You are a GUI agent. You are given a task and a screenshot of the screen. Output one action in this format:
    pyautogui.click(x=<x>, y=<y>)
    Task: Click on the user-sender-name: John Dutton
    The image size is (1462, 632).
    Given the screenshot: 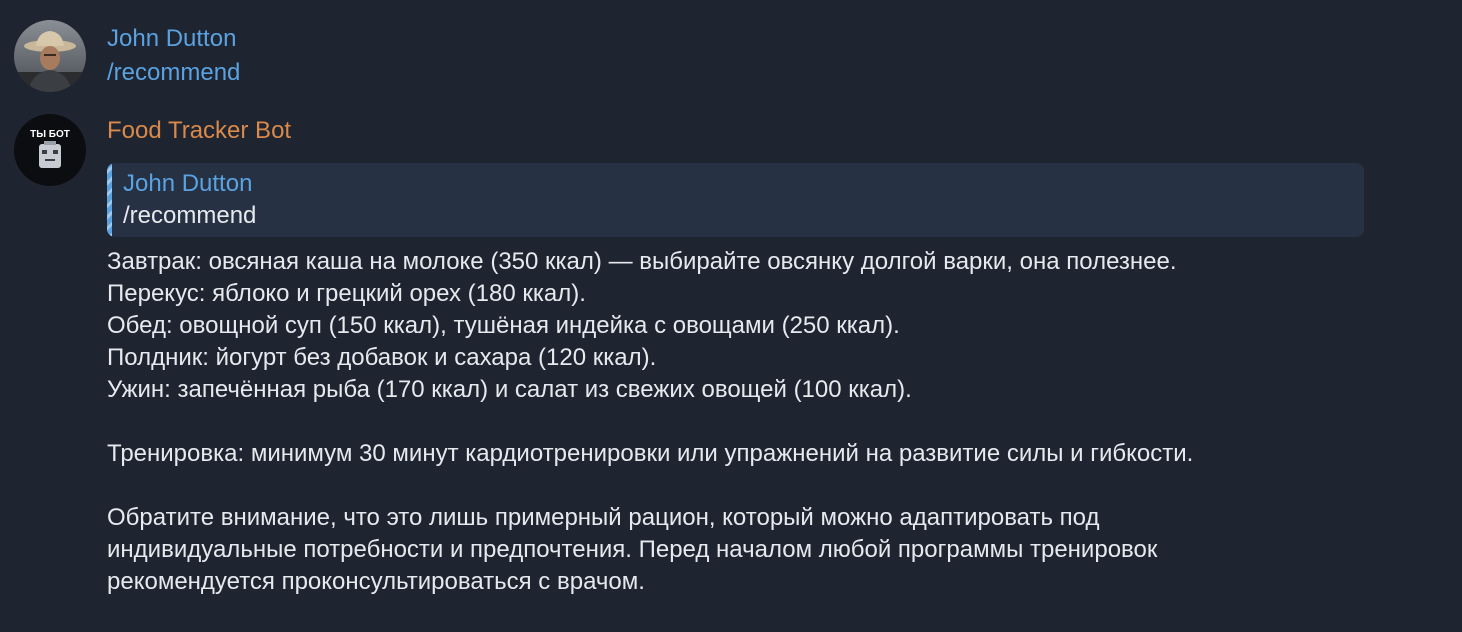 What is the action you would take?
    pyautogui.click(x=735, y=39)
    